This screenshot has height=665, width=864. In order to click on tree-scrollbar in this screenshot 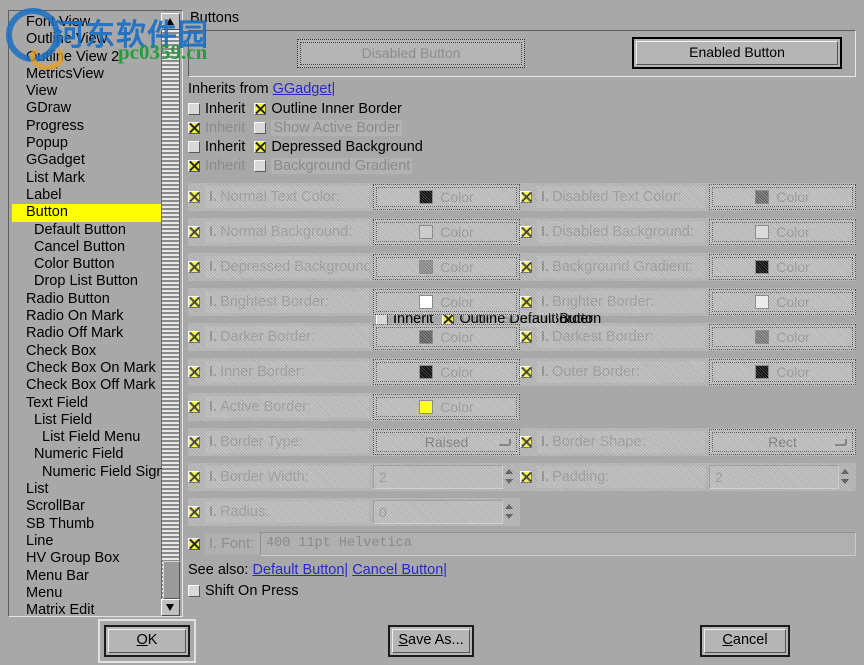, I will do `click(170, 314)`.